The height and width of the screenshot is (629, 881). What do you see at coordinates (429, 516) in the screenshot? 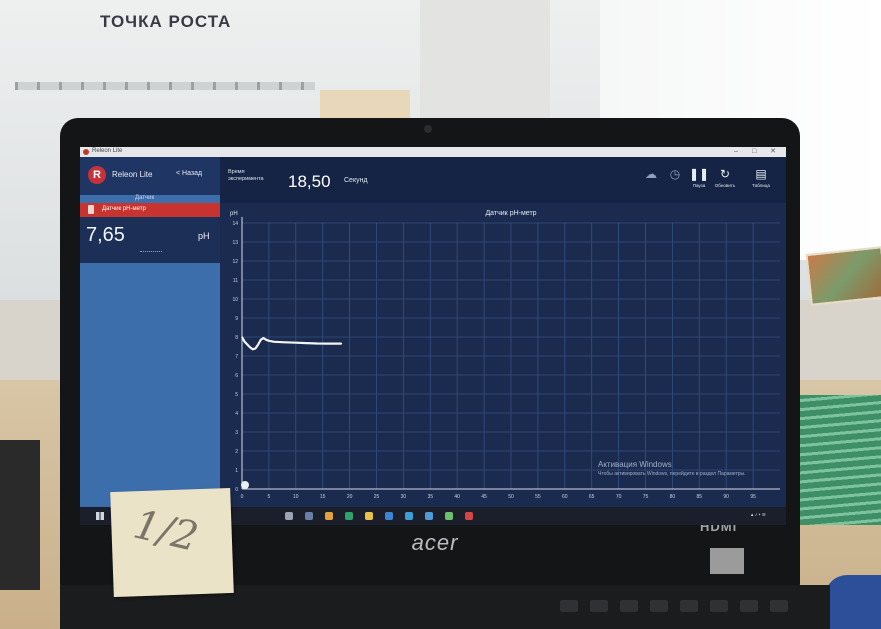
I see `media-icon` at bounding box center [429, 516].